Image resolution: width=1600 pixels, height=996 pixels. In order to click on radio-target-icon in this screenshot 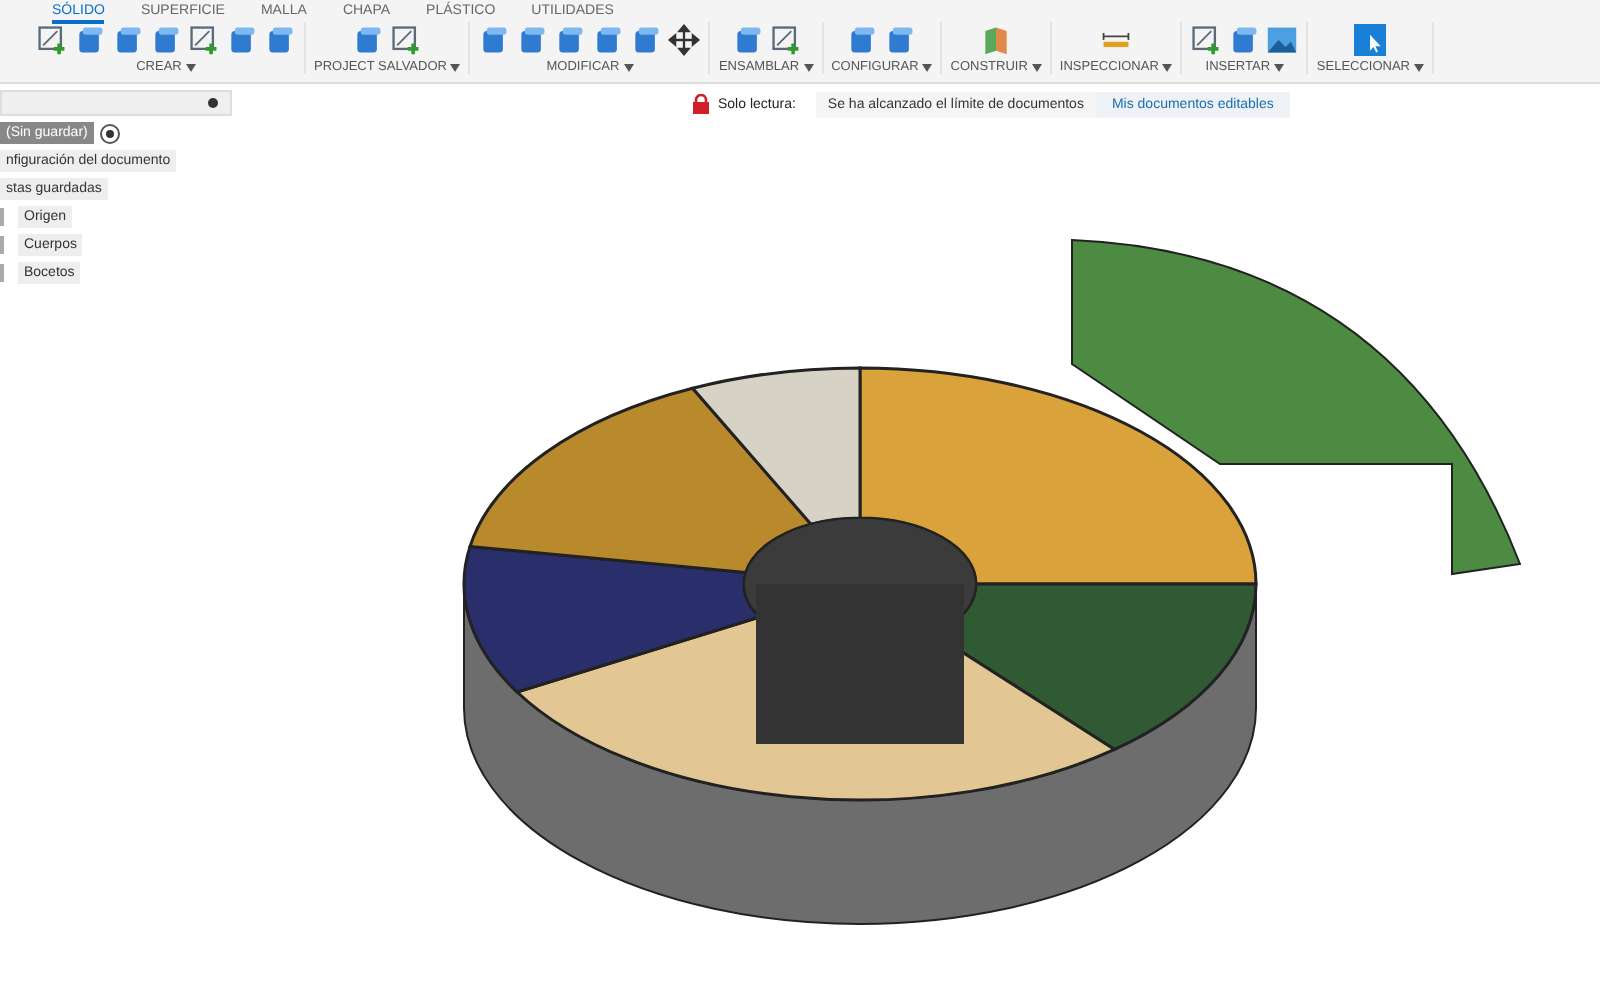, I will do `click(109, 133)`.